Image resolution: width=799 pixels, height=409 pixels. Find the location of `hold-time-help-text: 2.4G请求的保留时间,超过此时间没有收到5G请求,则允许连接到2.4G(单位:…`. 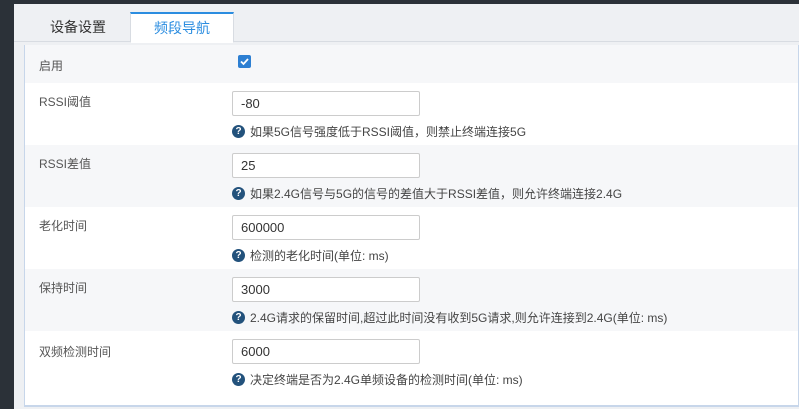

hold-time-help-text: 2.4G请求的保留时间,超过此时间没有收到5G请求,则允许连接到2.4G(单位:… is located at coordinates (459, 318).